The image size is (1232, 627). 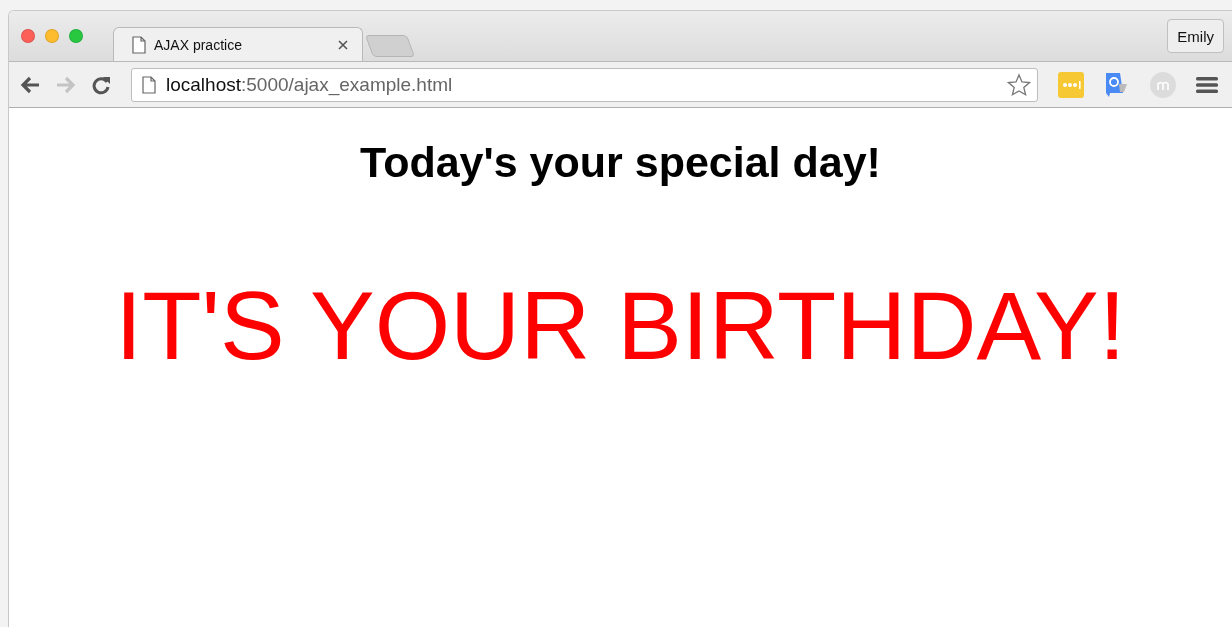 I want to click on reload-button, so click(x=101, y=84).